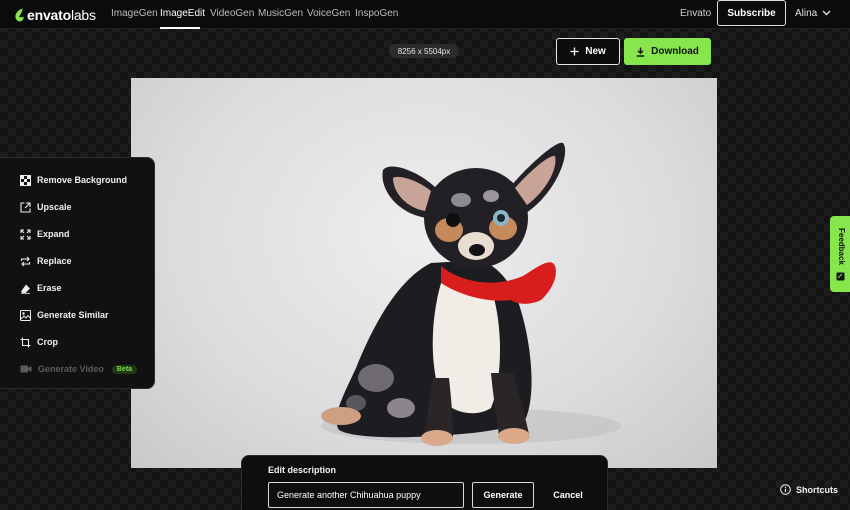 This screenshot has width=850, height=510. Describe the element at coordinates (47, 342) in the screenshot. I see `tool-label: Crop` at that location.